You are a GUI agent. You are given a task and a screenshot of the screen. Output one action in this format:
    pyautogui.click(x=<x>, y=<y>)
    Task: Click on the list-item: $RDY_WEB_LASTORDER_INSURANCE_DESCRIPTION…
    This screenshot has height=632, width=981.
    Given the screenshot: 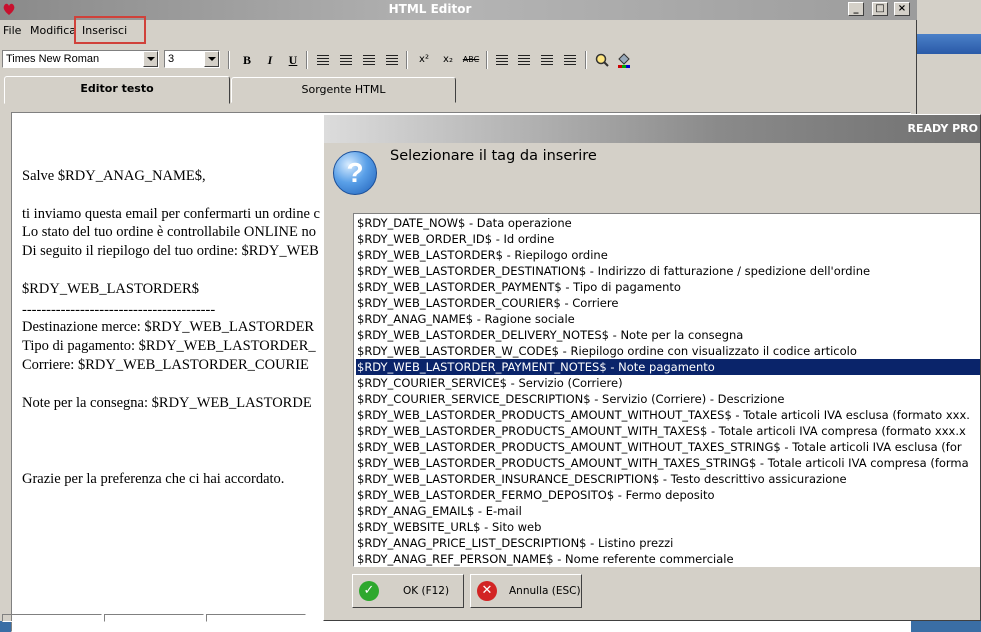 What is the action you would take?
    pyautogui.click(x=668, y=479)
    